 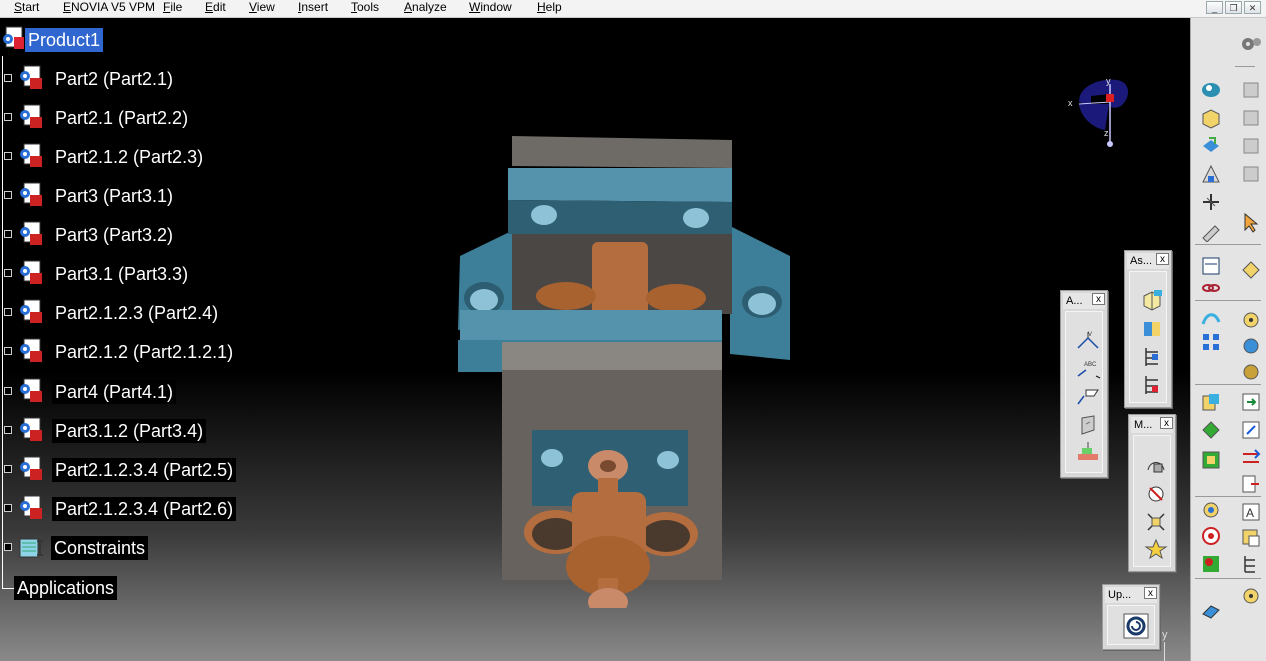 I want to click on pencil-icon, so click(x=1211, y=230).